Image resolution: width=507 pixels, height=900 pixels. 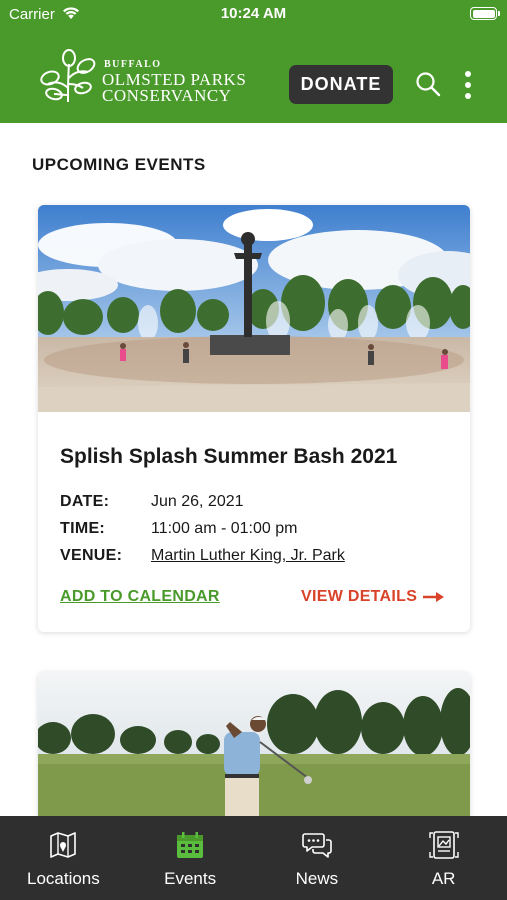 I want to click on section-title: UPCOMING EVENTS, so click(x=119, y=164).